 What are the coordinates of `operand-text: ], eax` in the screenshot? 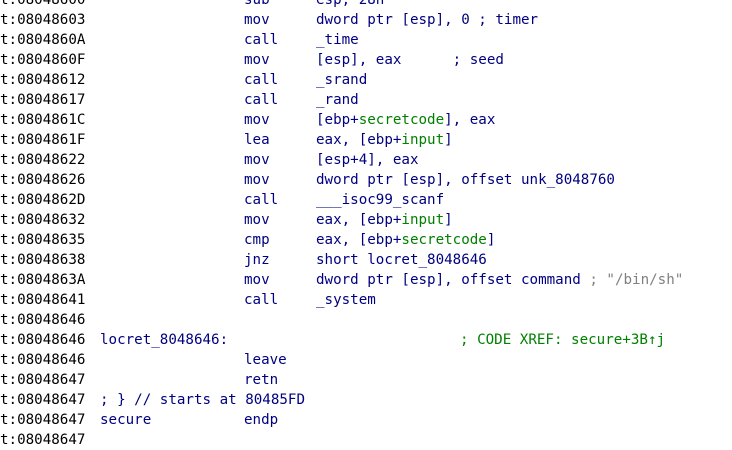 It's located at (470, 120).